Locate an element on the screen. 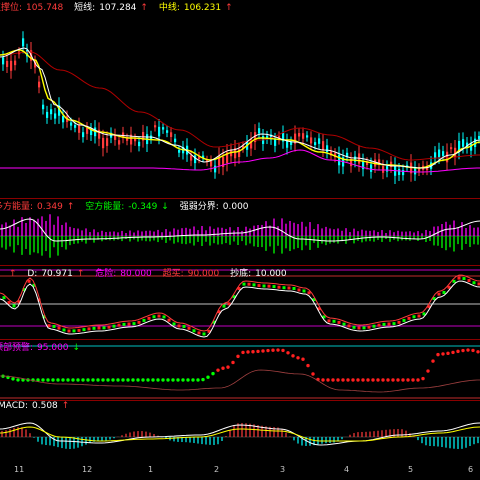 Image resolution: width=480 pixels, height=480 pixels. top-warning-label: 顶部预警:95.000↓ is located at coordinates (40, 348).